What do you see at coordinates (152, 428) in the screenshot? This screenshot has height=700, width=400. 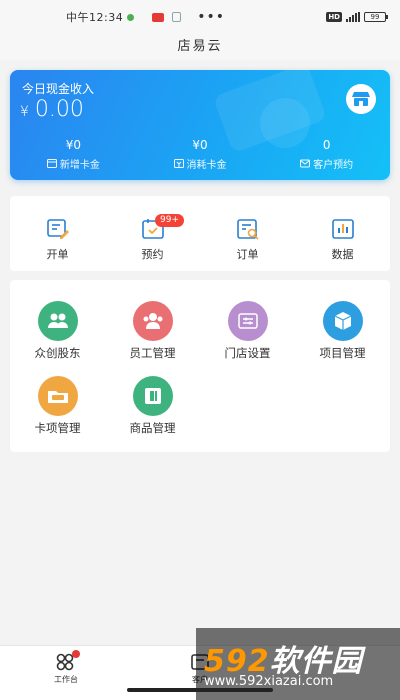 I see `module-label: 商品管理` at bounding box center [152, 428].